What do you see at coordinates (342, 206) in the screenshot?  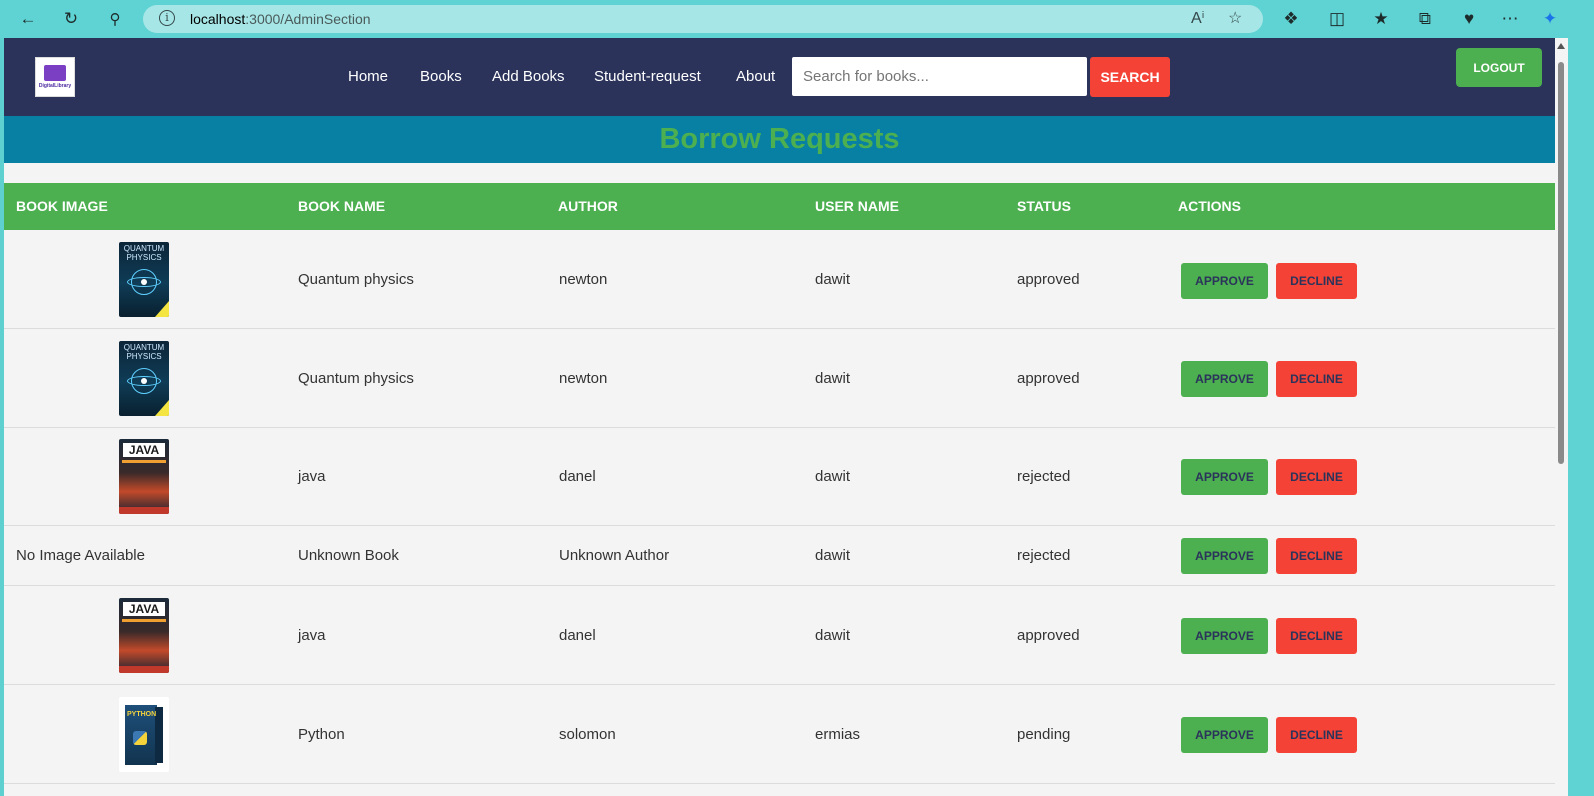 I see `header-book-name: BOOK NAME` at bounding box center [342, 206].